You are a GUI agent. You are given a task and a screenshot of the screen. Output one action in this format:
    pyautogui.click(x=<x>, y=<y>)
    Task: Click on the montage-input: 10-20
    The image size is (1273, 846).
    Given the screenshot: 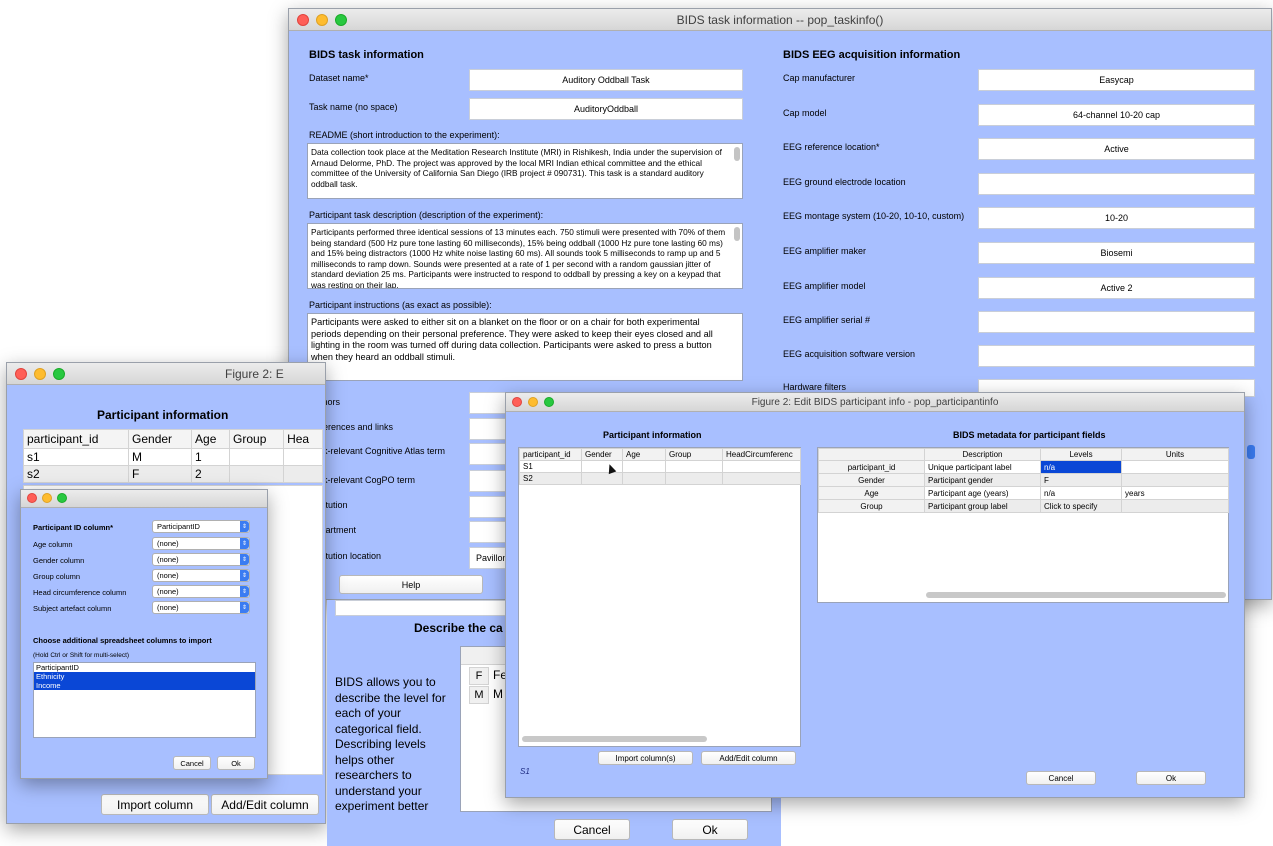 What is the action you would take?
    pyautogui.click(x=1116, y=218)
    